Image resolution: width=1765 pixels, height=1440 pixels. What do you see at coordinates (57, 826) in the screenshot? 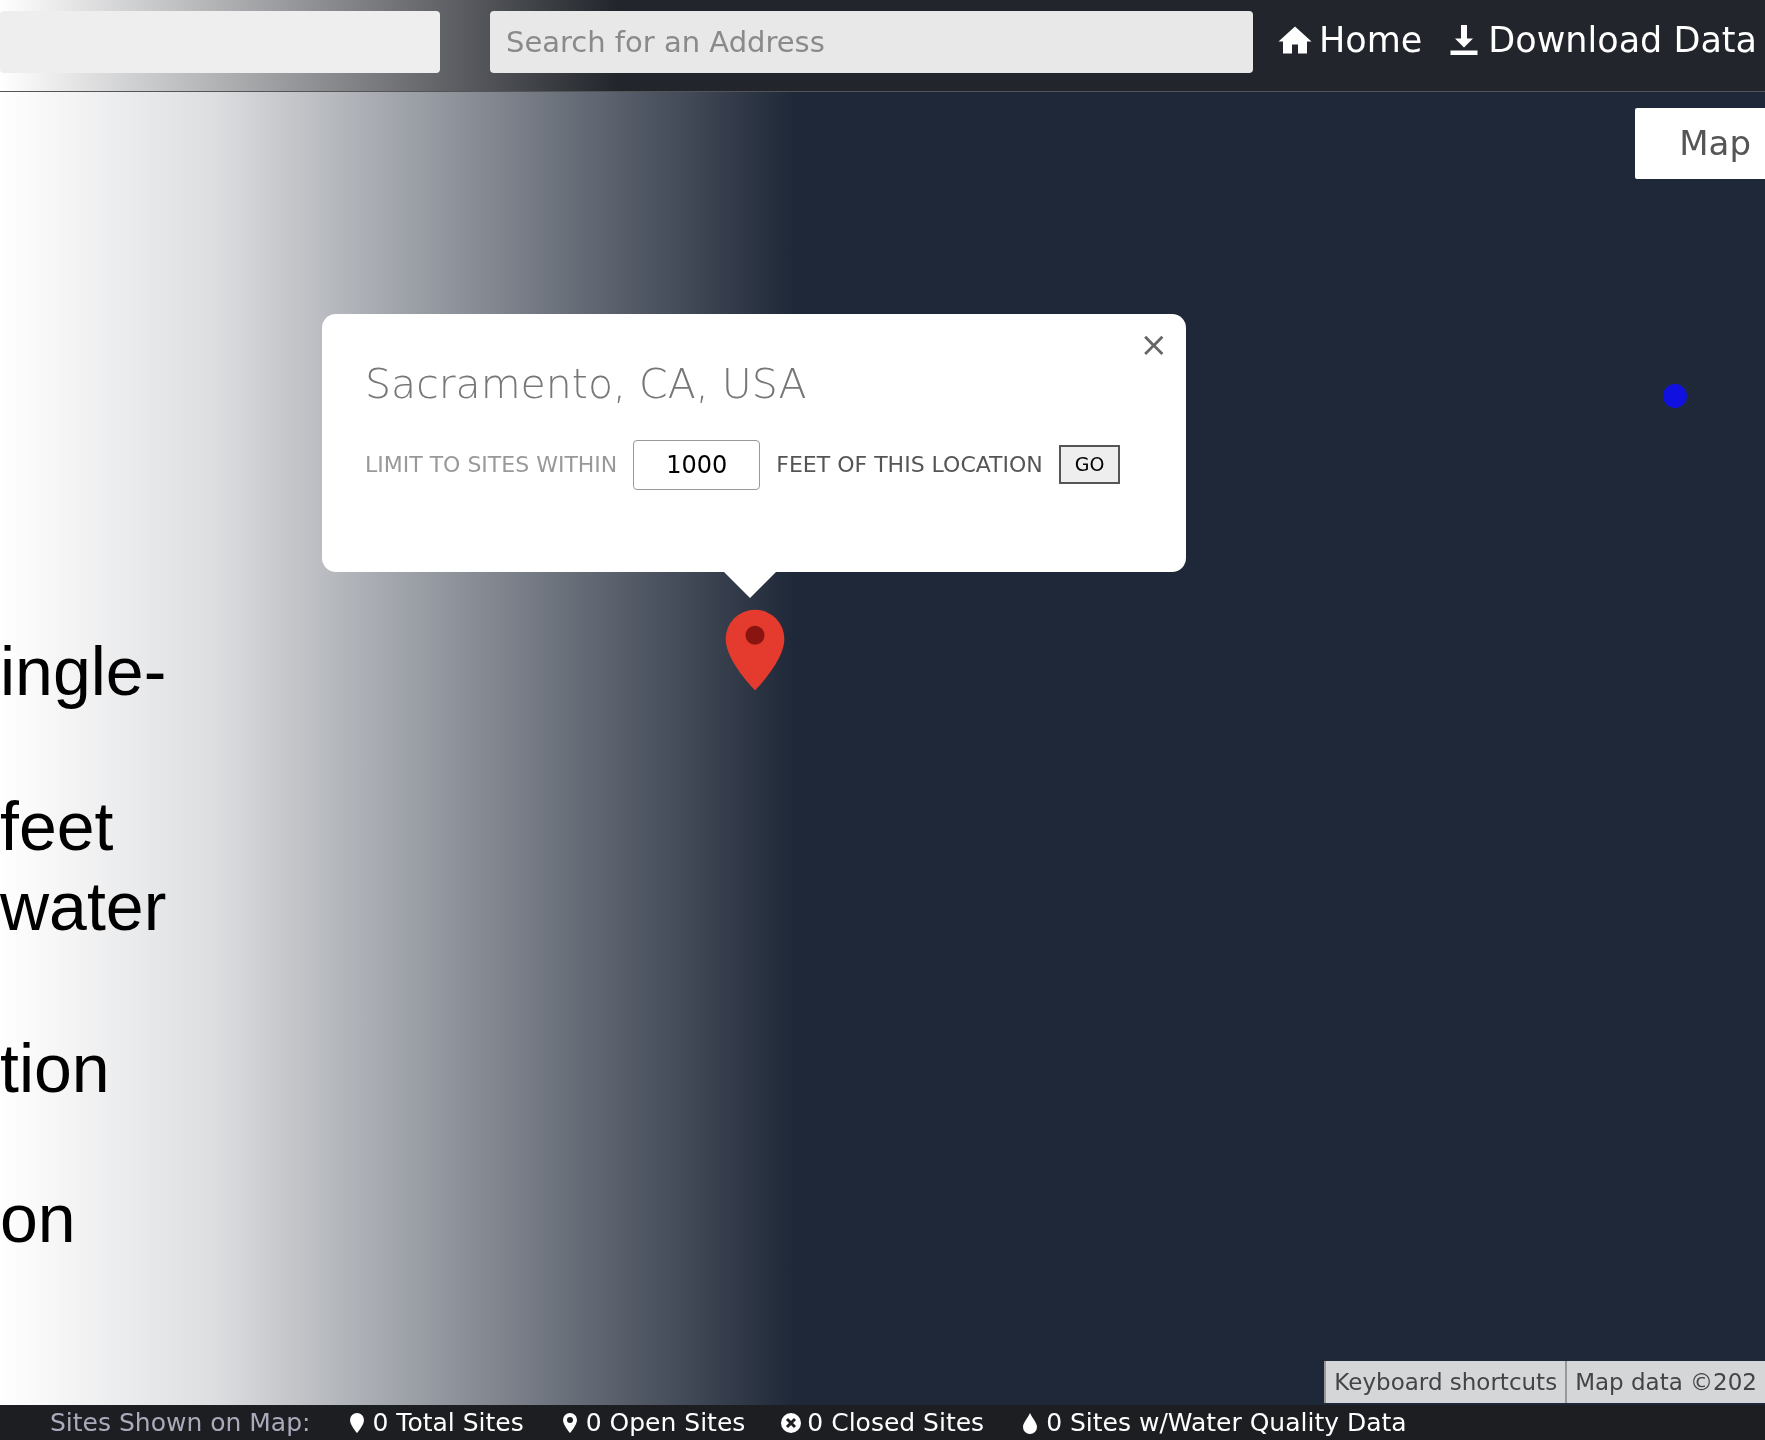
I see `slide-text: feet` at bounding box center [57, 826].